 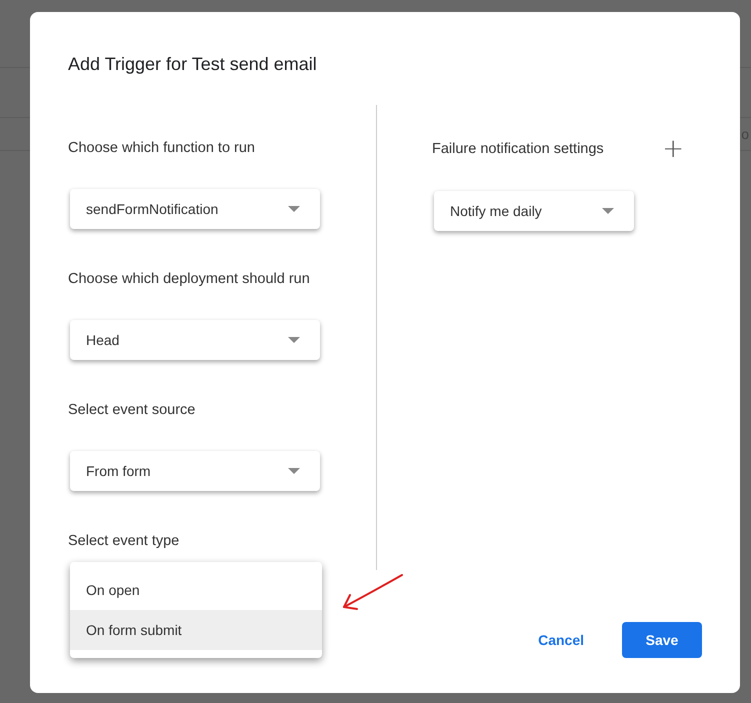 I want to click on field-label: Choose which function to run, so click(x=161, y=148).